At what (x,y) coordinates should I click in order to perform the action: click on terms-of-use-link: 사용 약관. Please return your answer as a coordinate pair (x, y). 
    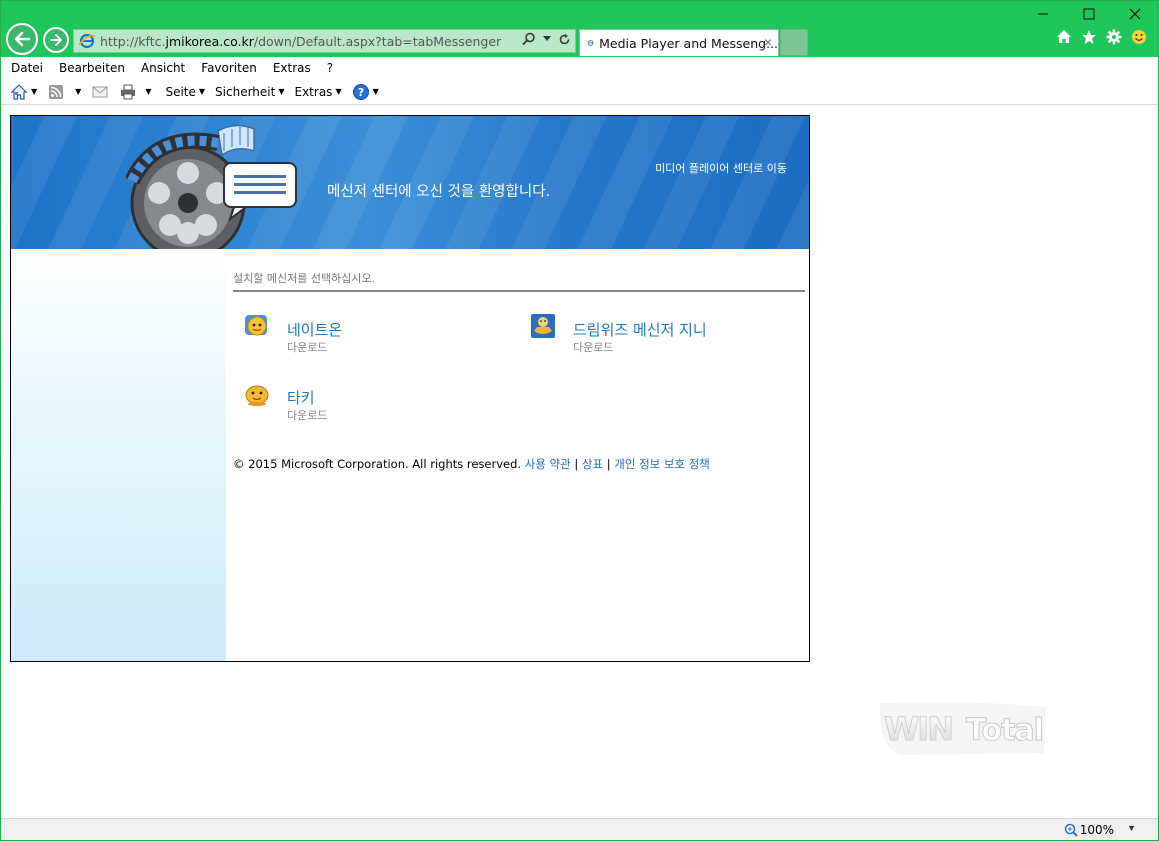
    Looking at the image, I should click on (548, 464).